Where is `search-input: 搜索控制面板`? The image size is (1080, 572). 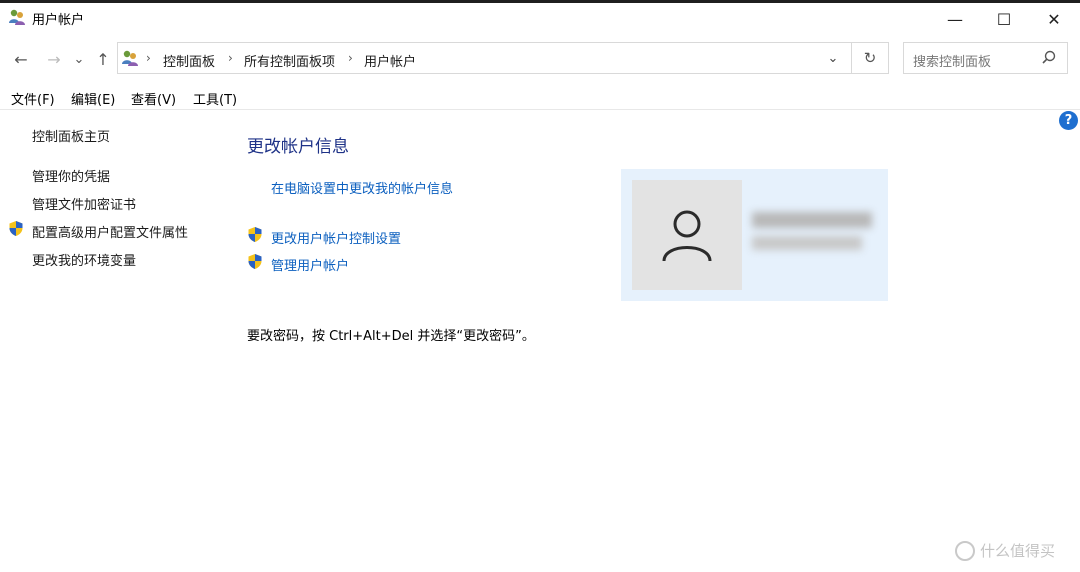 search-input: 搜索控制面板 is located at coordinates (952, 60).